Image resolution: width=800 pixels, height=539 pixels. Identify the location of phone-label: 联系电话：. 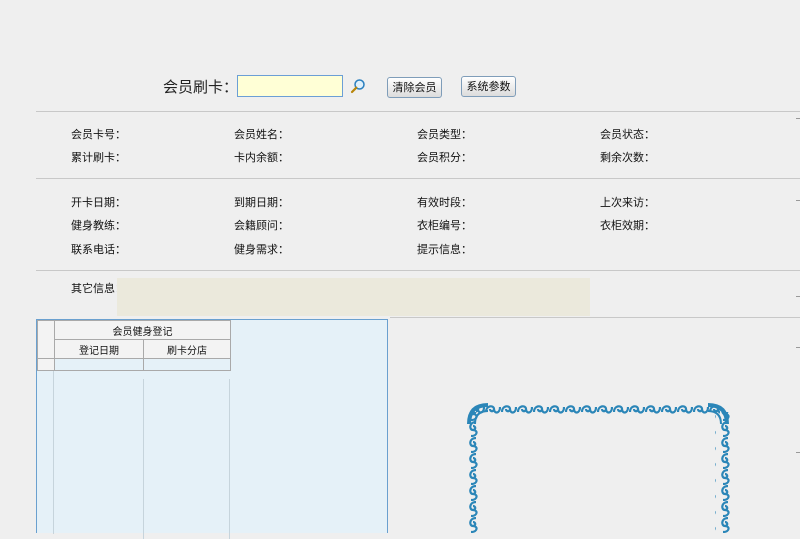
(98, 249).